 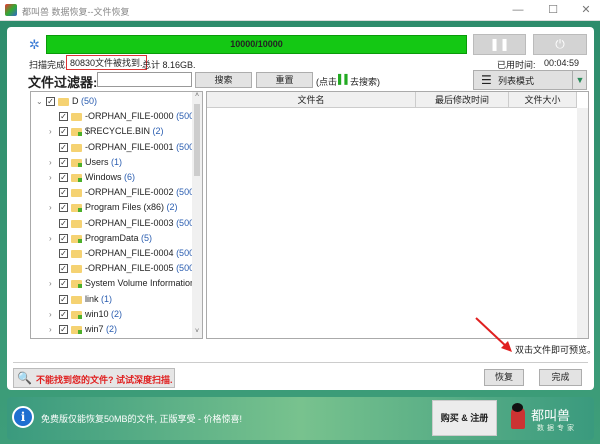 I want to click on spinner-icon: ✲, so click(x=34, y=44).